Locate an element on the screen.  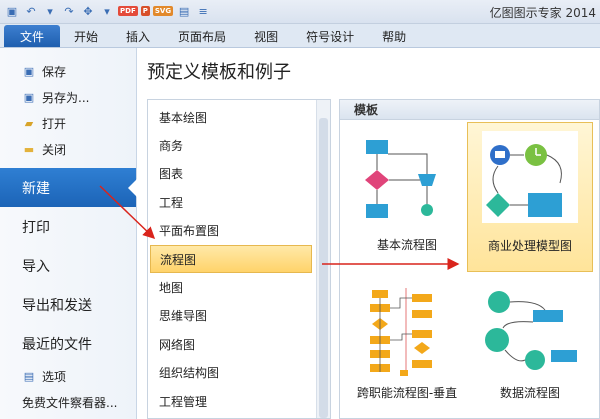
nav-options: ▤ 选项 is located at coordinates (68, 376).